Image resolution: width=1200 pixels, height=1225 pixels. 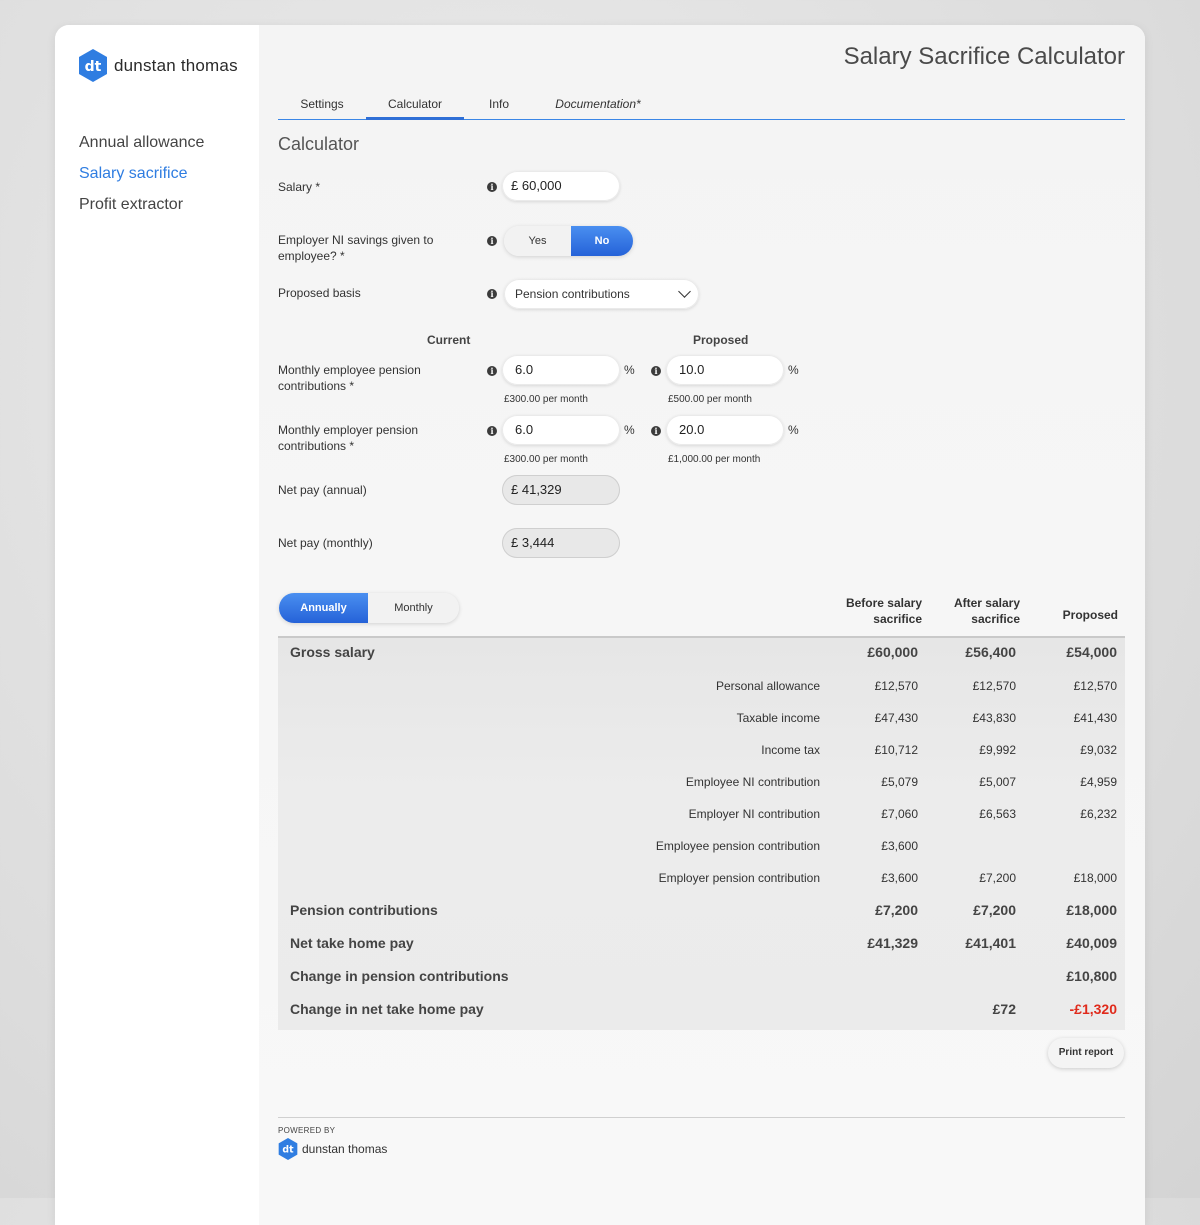 What do you see at coordinates (725, 370) in the screenshot?
I see `employee-pension-proposed-input: 10.0` at bounding box center [725, 370].